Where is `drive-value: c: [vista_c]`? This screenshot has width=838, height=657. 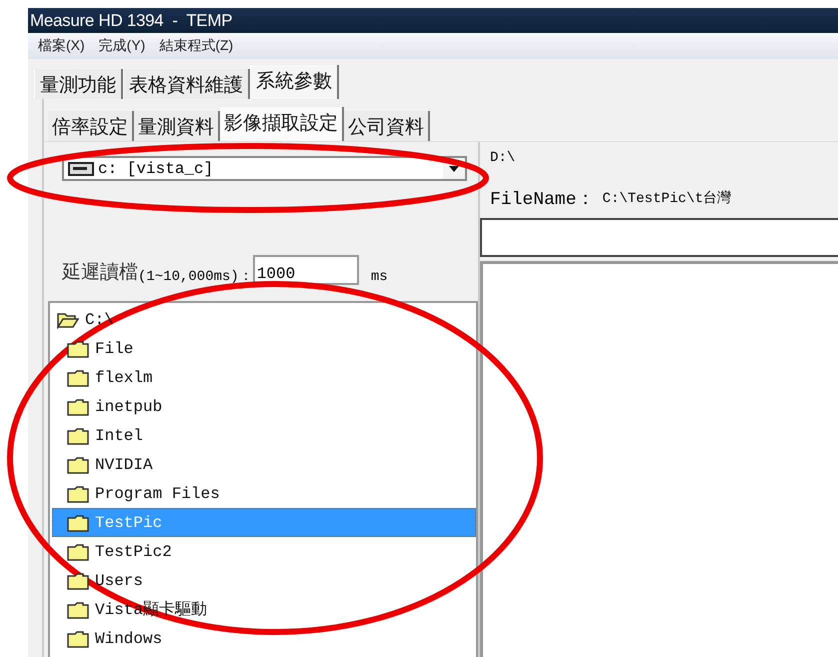 drive-value: c: [vista_c] is located at coordinates (156, 169).